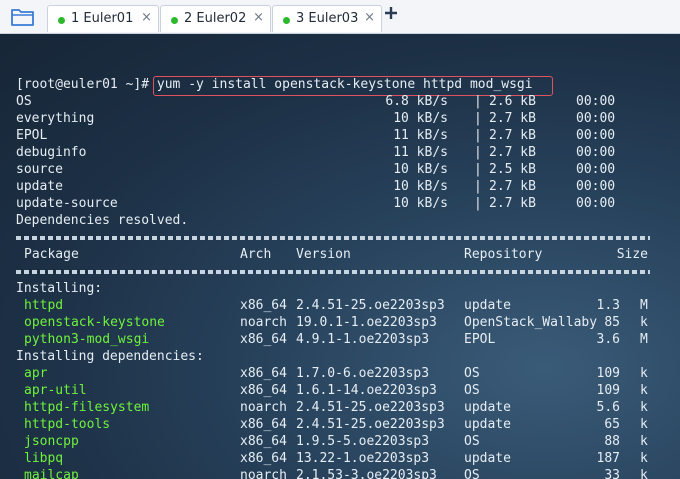 This screenshot has height=479, width=680. Describe the element at coordinates (51, 152) in the screenshot. I see `repo-name: debuginfo` at that location.